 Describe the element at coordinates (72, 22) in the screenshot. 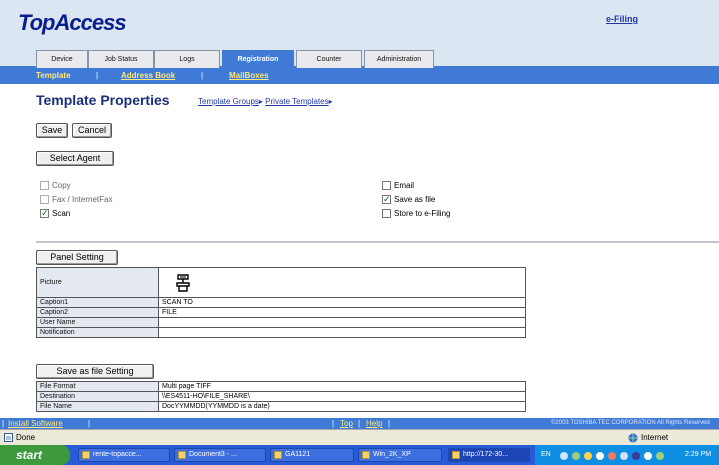

I see `topaccess-logo: TopAccess` at that location.